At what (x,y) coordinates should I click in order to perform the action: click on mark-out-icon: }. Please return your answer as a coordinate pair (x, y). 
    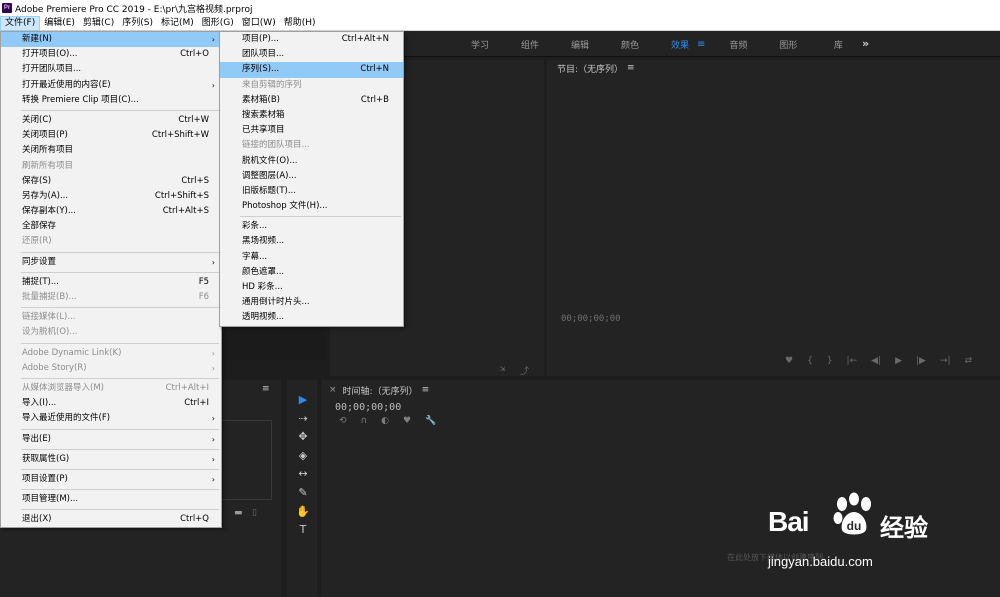
    Looking at the image, I should click on (830, 361).